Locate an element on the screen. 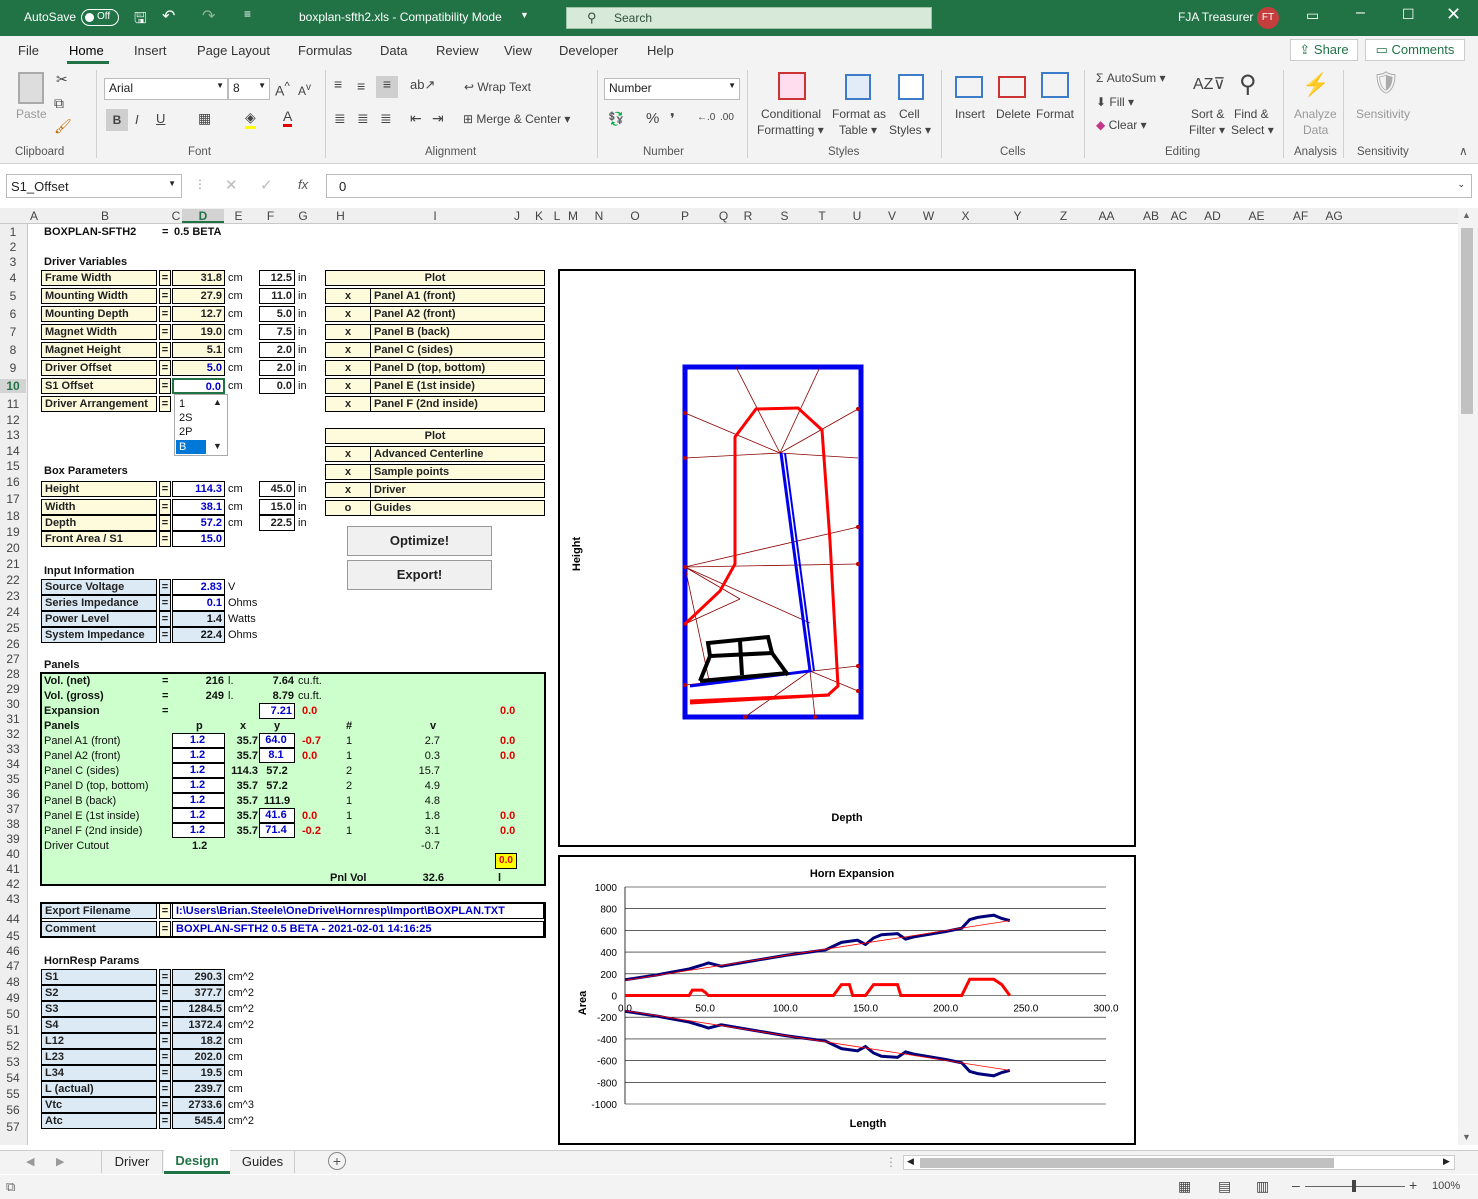 This screenshot has height=1199, width=1478. row-header: 47 is located at coordinates (13, 966).